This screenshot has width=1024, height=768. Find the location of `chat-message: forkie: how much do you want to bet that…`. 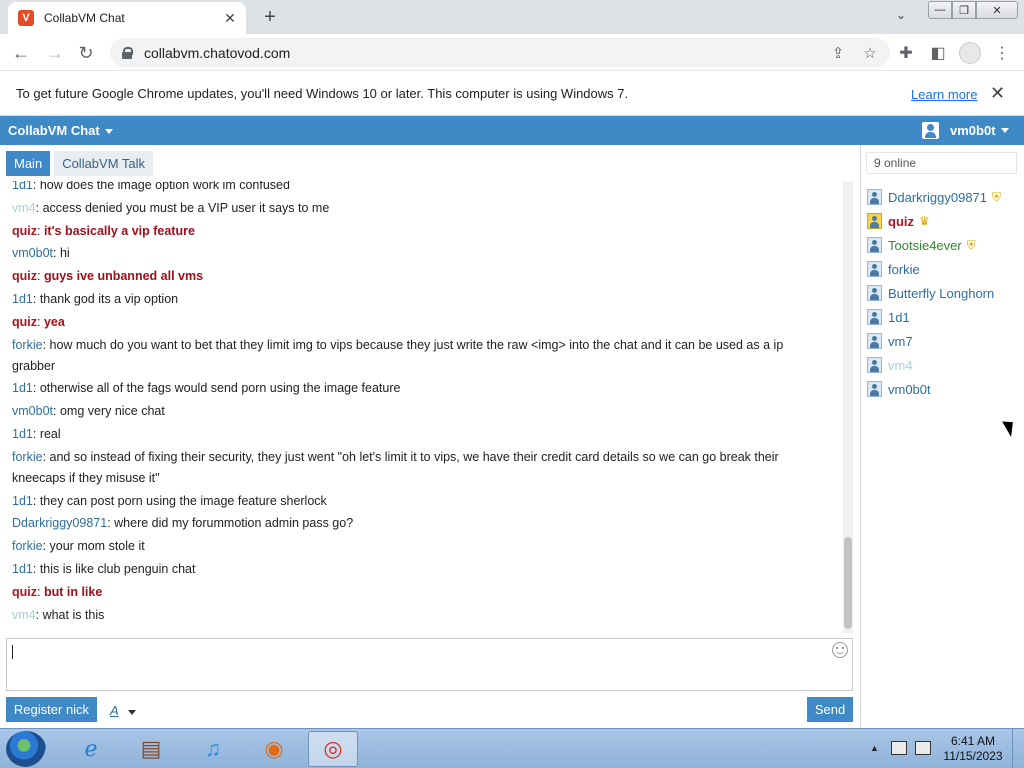

chat-message: forkie: how much do you want to bet that… is located at coordinates (402, 356).